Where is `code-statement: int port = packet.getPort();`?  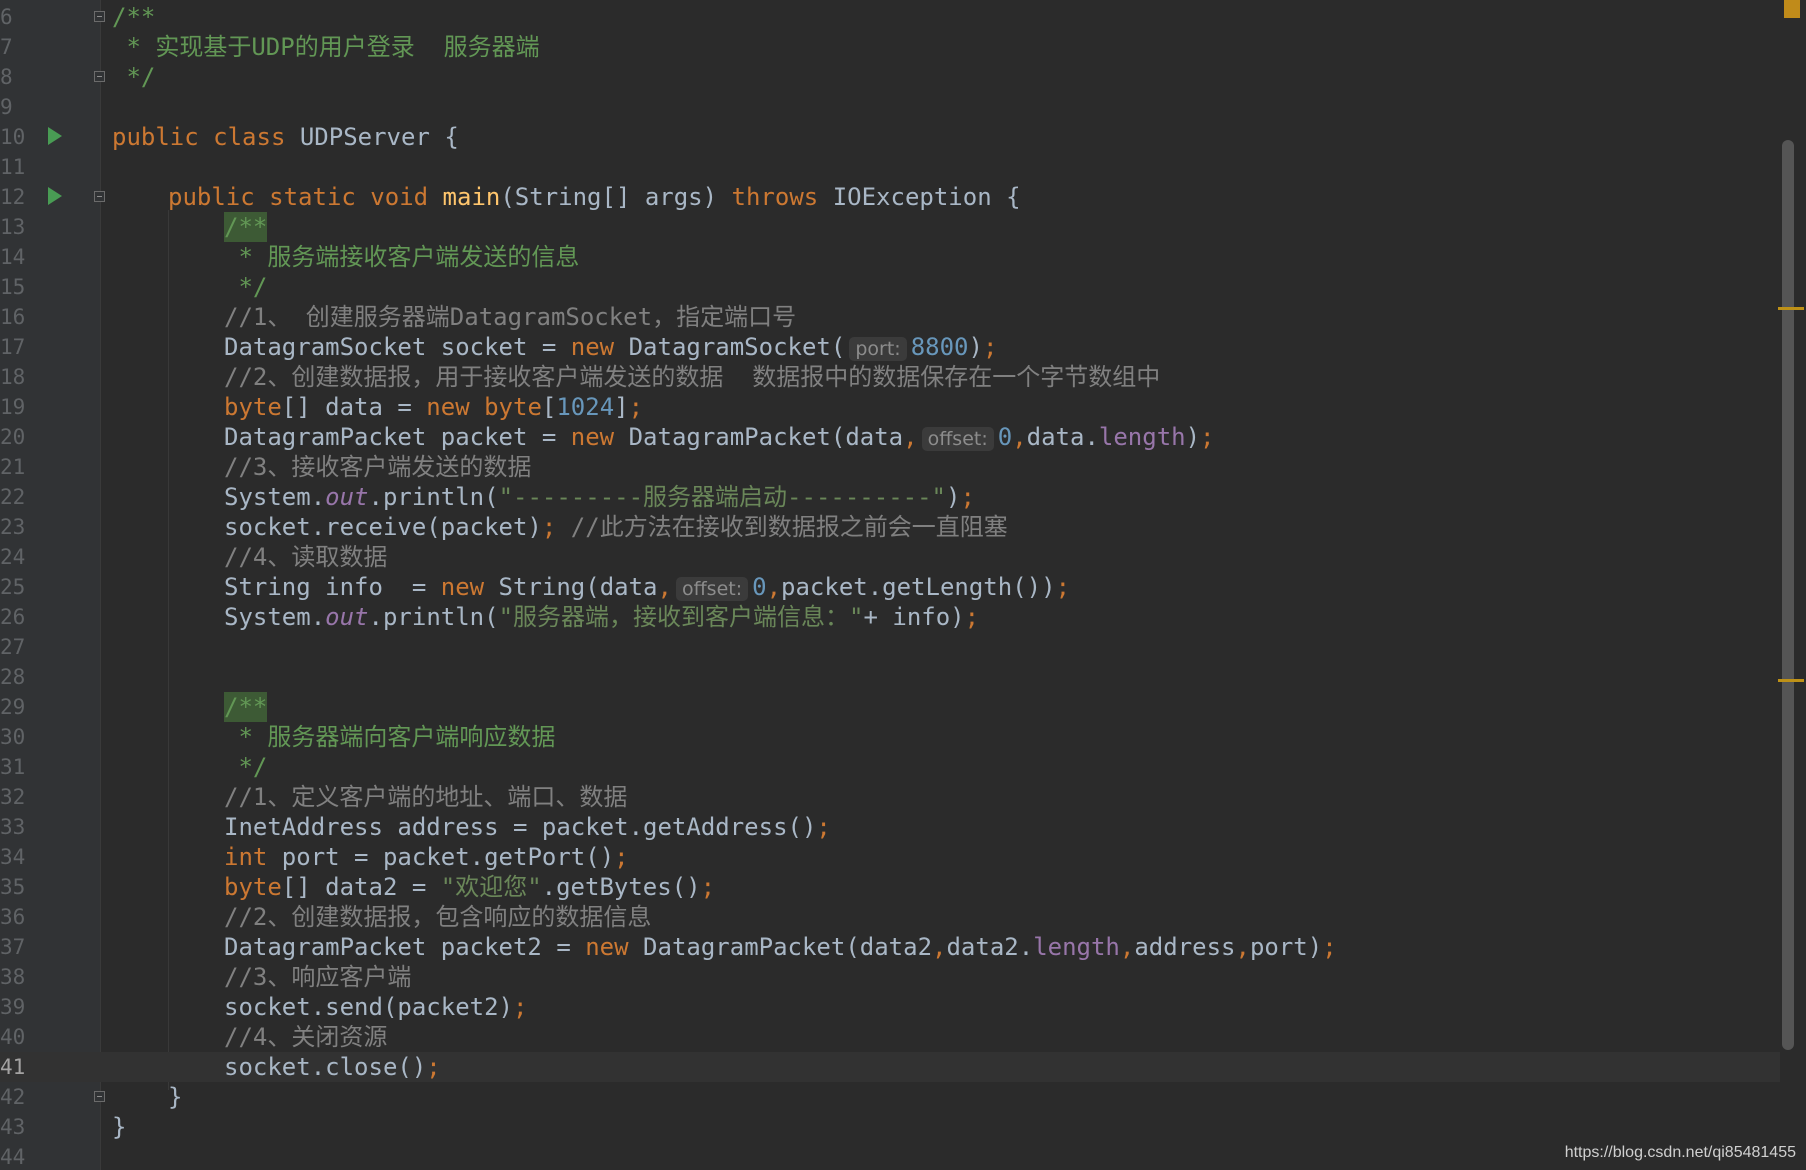 code-statement: int port = packet.getPort(); is located at coordinates (426, 857).